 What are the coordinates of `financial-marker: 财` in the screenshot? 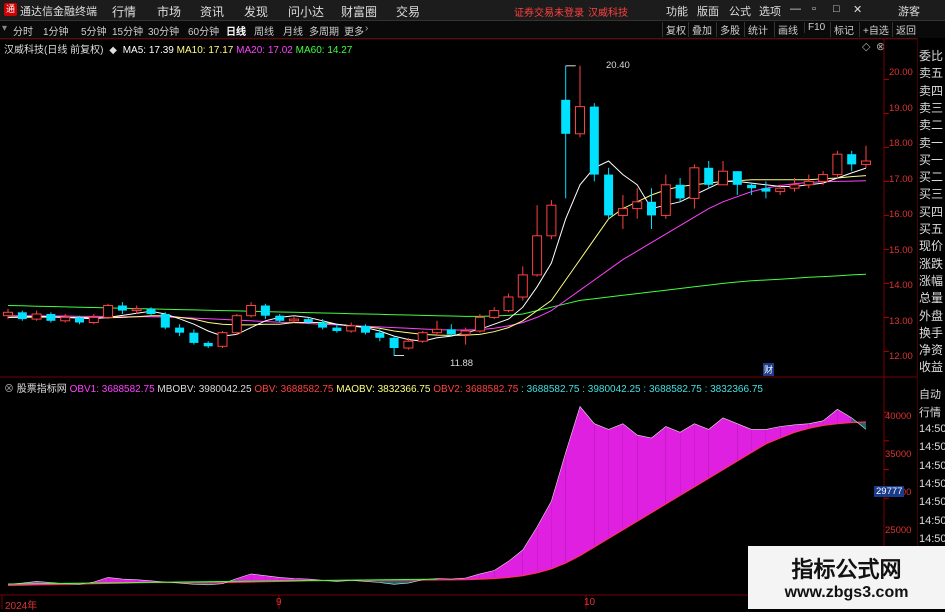 It's located at (769, 369).